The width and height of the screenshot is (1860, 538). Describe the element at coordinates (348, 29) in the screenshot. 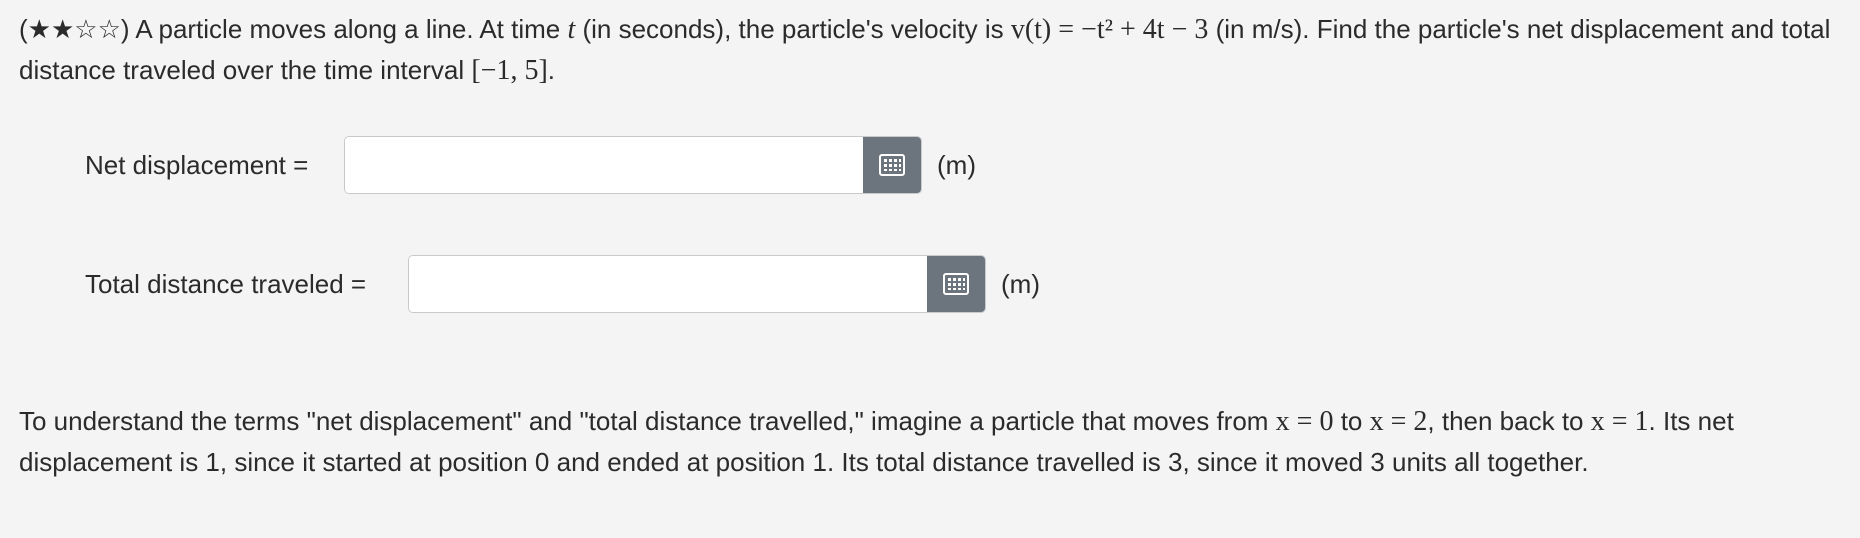

I see `problem-text-1: A particle moves along a line. At time` at that location.